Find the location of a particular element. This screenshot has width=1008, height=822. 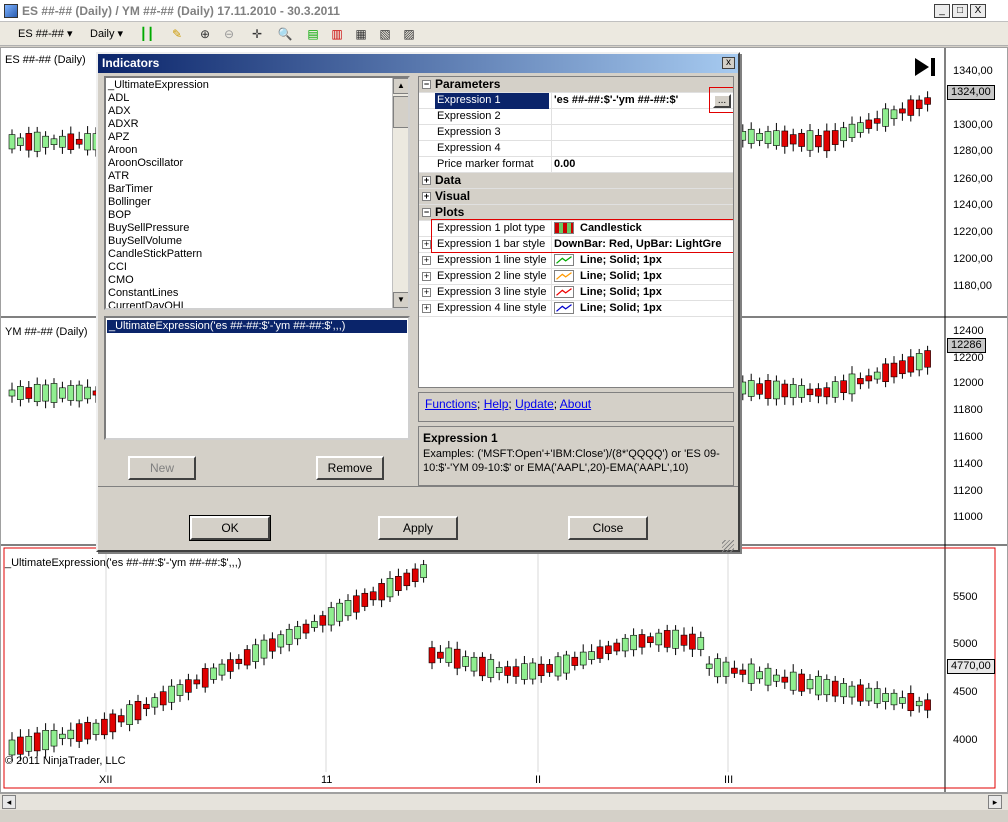

prop-expression-4: Expression 4 is located at coordinates (576, 149).